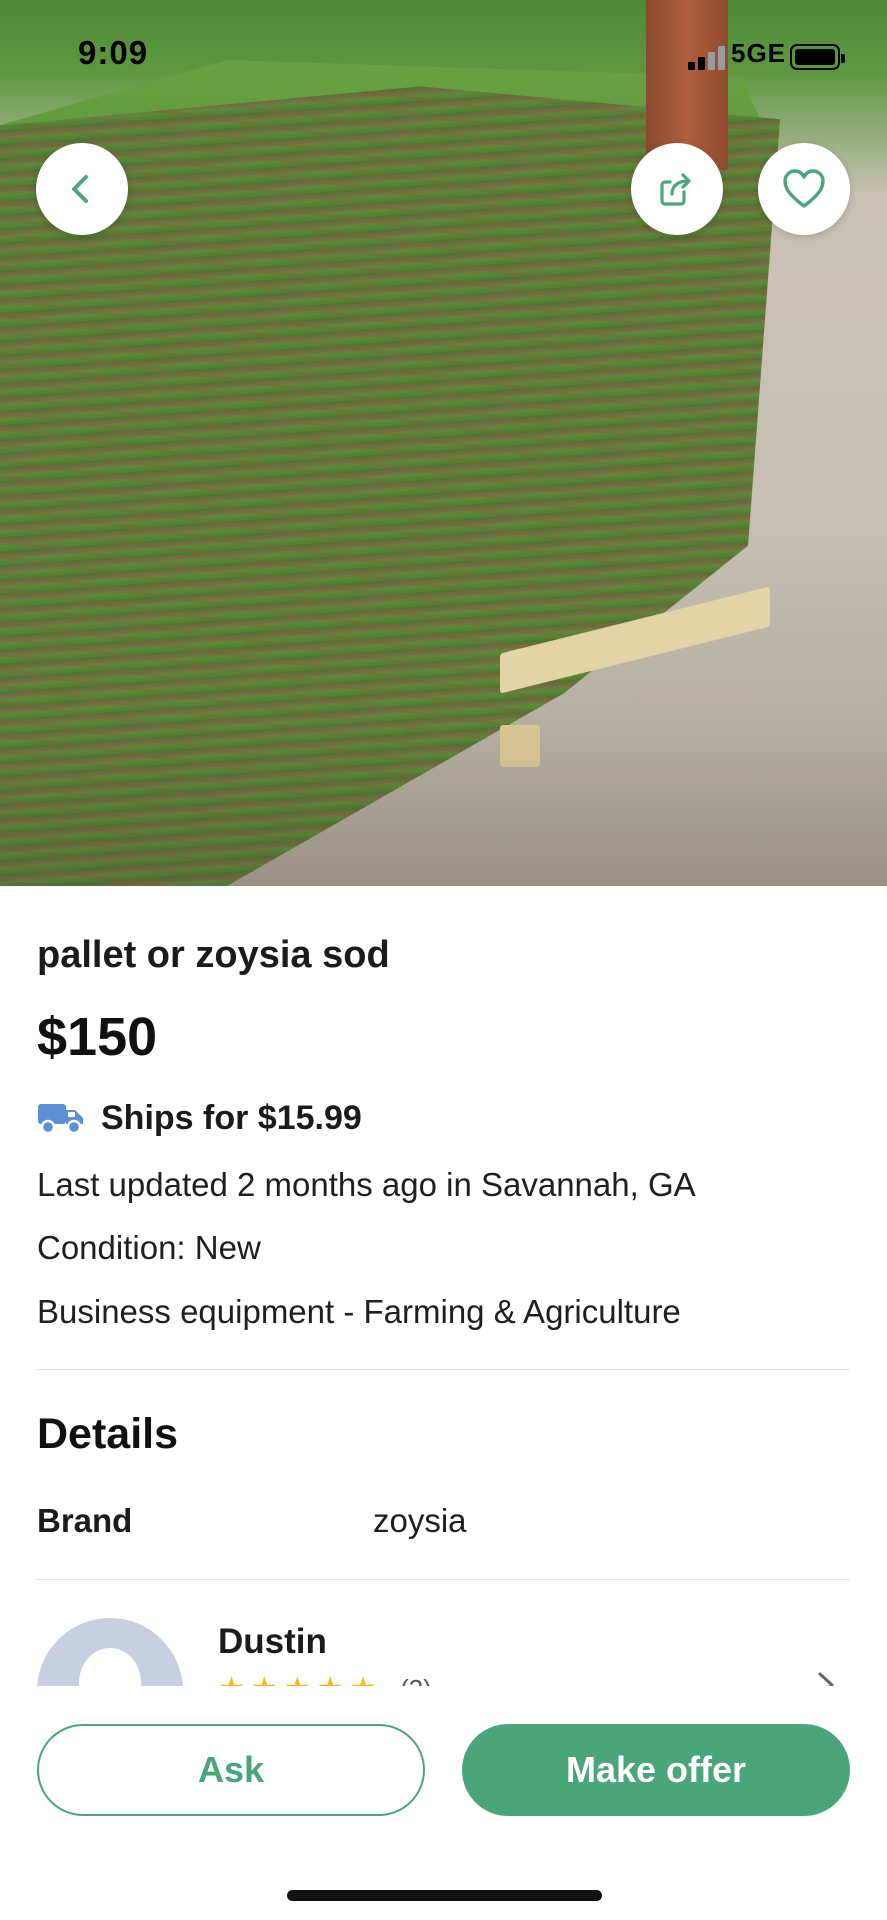 The height and width of the screenshot is (1920, 887). Describe the element at coordinates (113, 52) in the screenshot. I see `status-time: 9:09` at that location.